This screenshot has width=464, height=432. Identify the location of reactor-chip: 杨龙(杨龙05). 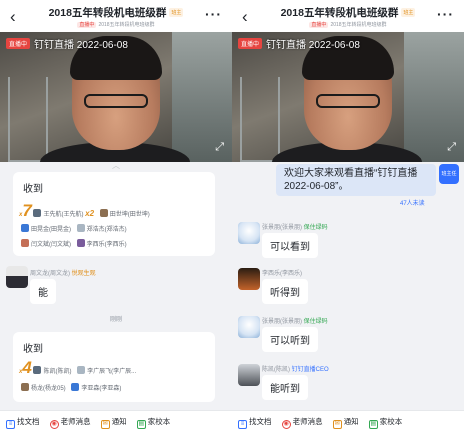
(43, 387).